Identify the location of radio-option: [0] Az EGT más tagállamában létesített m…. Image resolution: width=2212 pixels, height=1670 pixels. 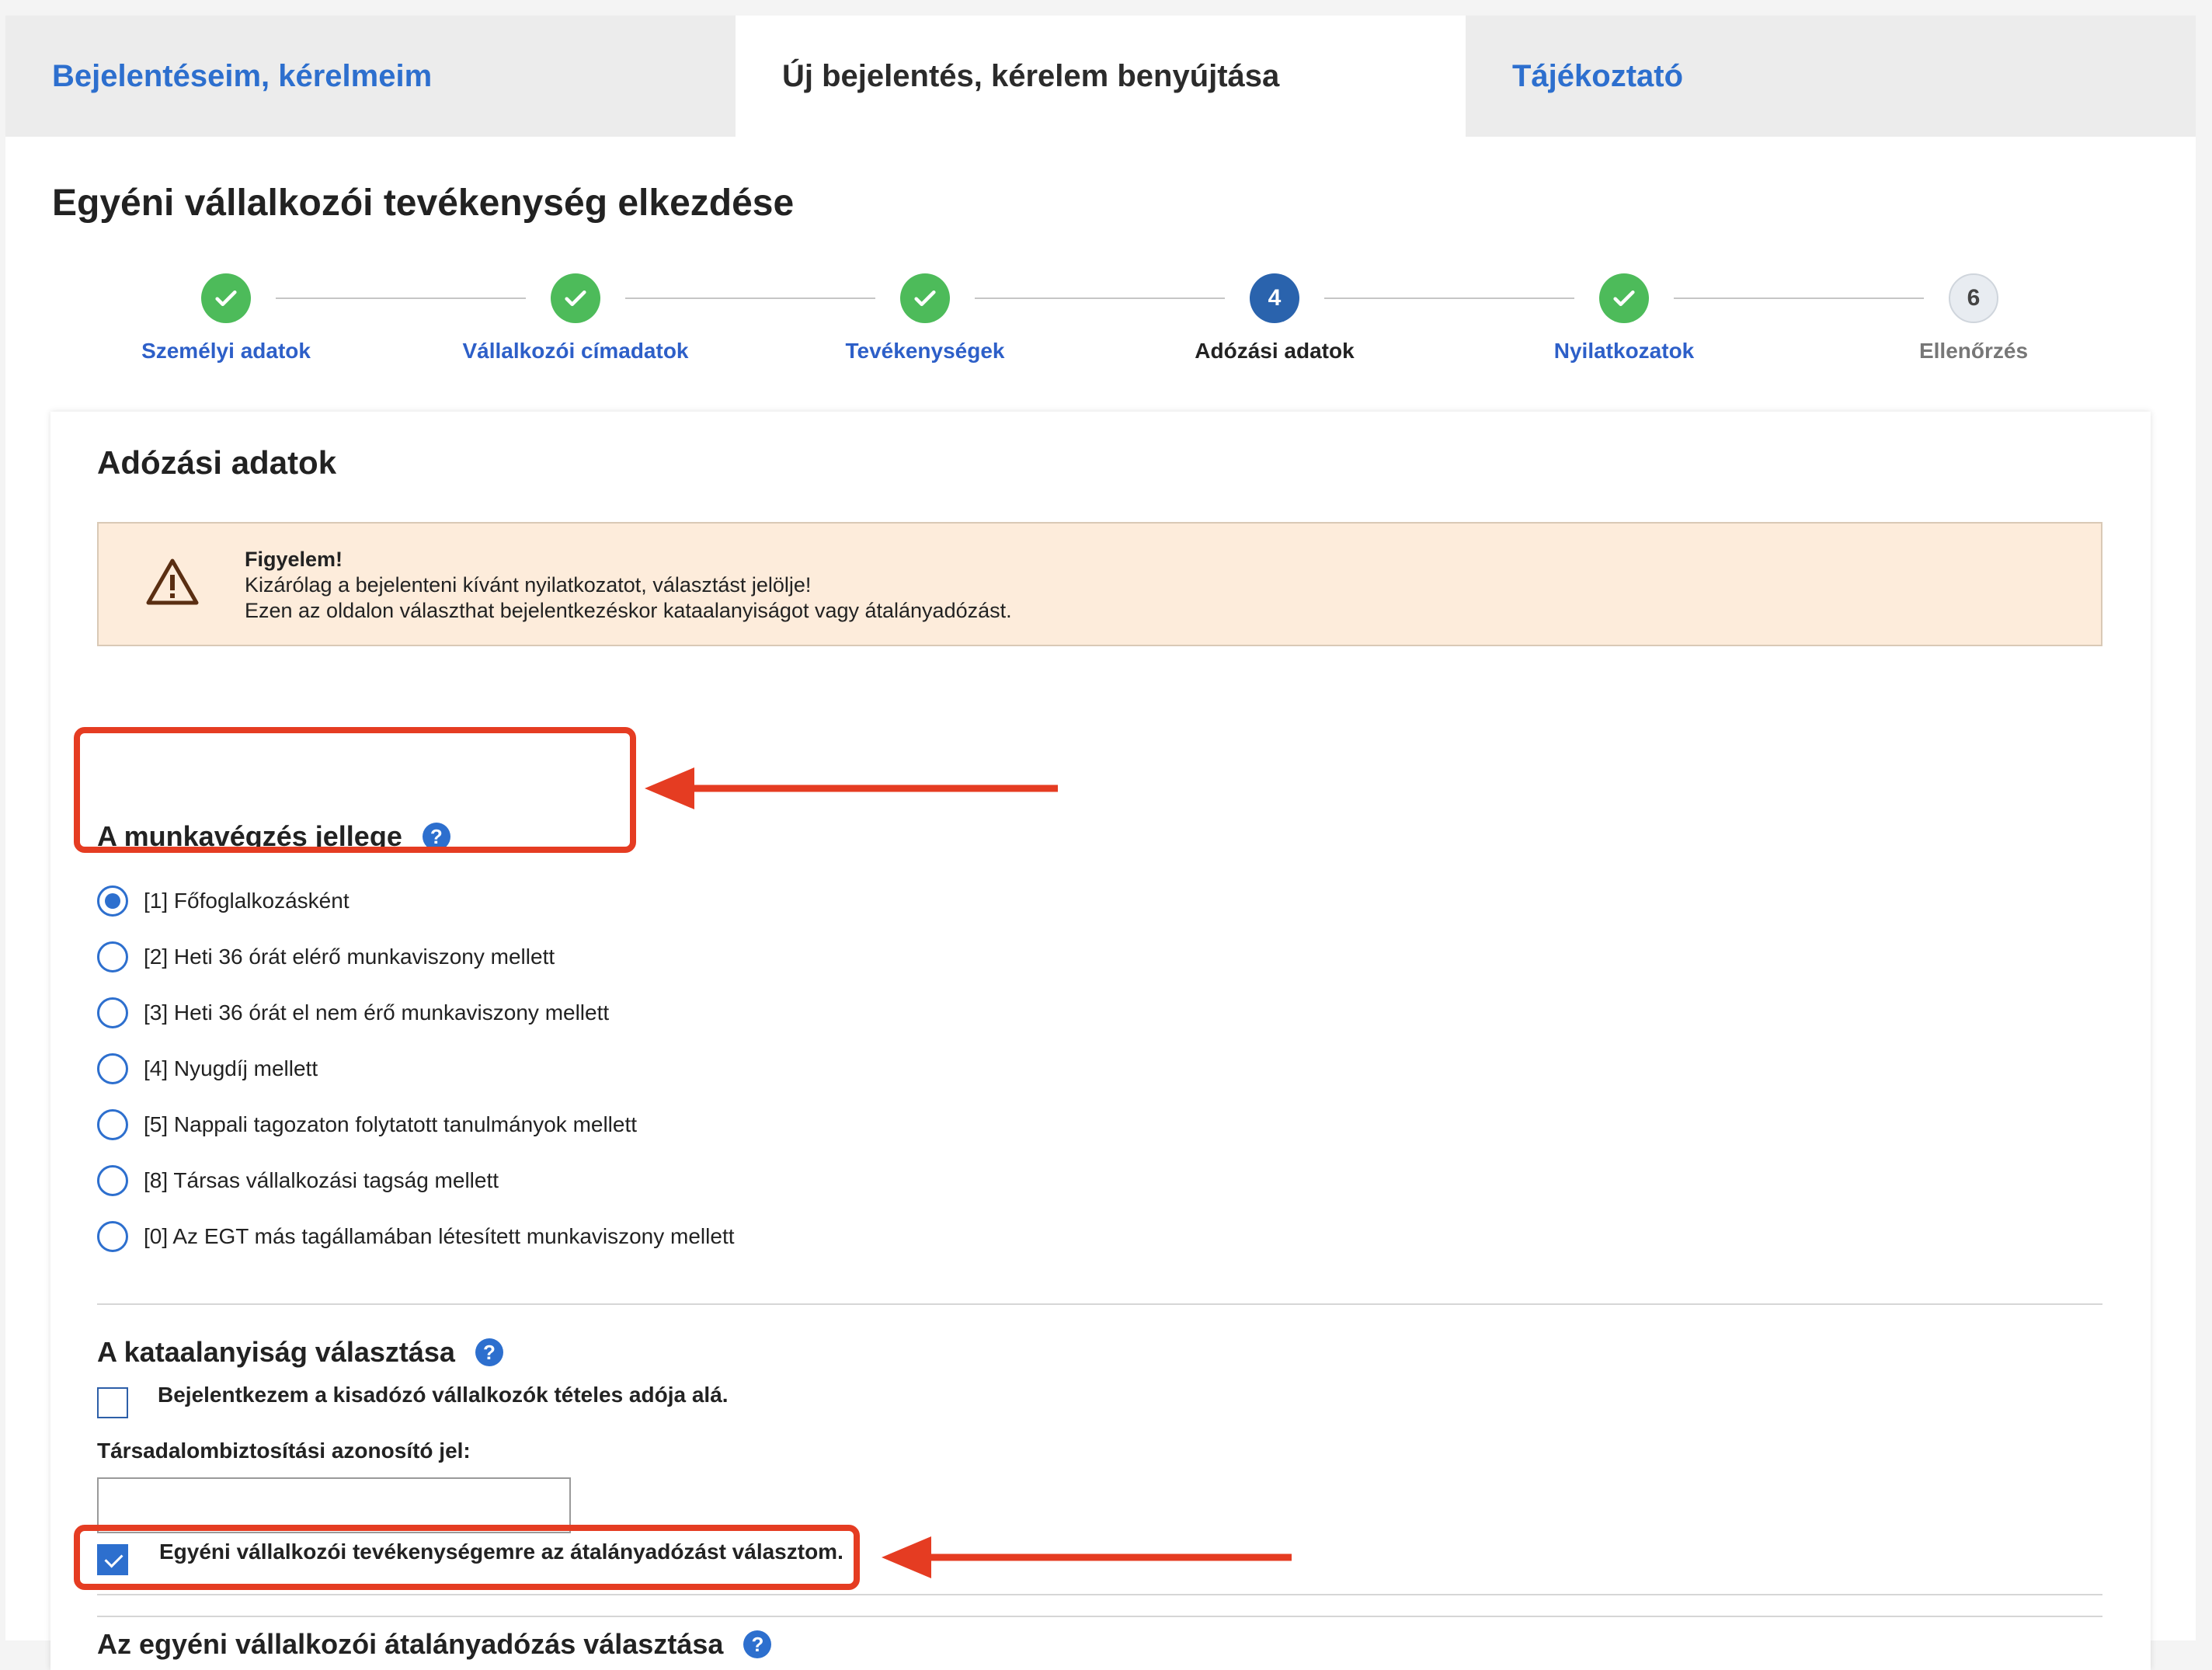
(416, 1236).